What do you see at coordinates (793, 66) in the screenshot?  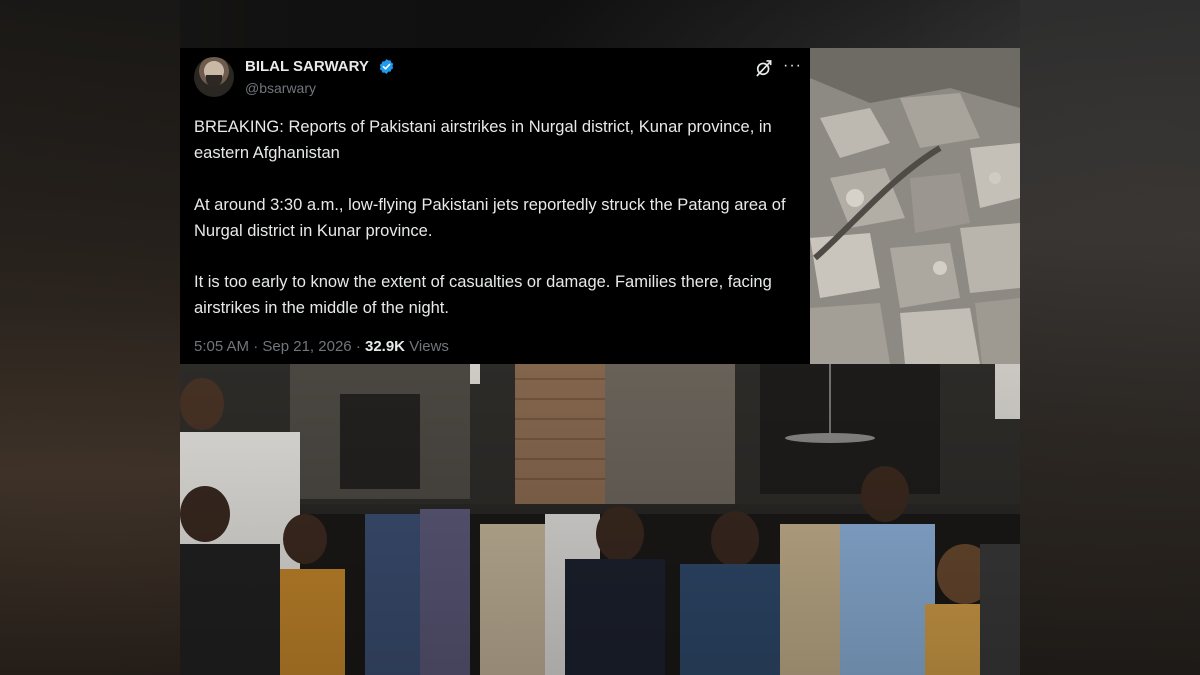 I see `more-options-icon: ···` at bounding box center [793, 66].